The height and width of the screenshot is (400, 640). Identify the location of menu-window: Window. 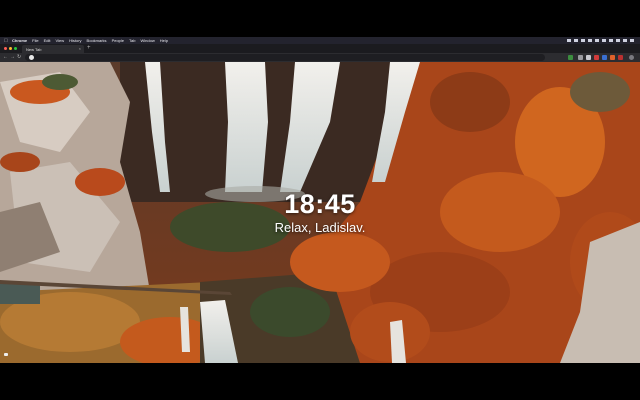
(147, 40).